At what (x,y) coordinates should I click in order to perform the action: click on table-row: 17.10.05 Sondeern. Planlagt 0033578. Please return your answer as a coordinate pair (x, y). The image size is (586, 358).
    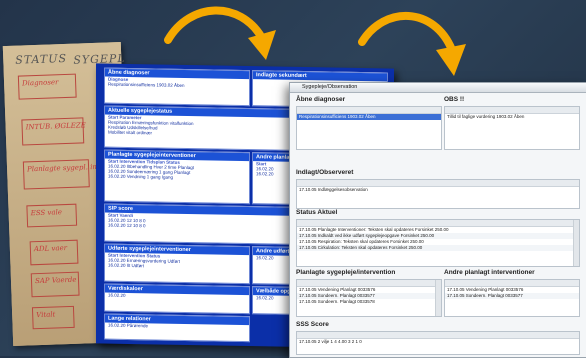
    Looking at the image, I should click on (369, 302).